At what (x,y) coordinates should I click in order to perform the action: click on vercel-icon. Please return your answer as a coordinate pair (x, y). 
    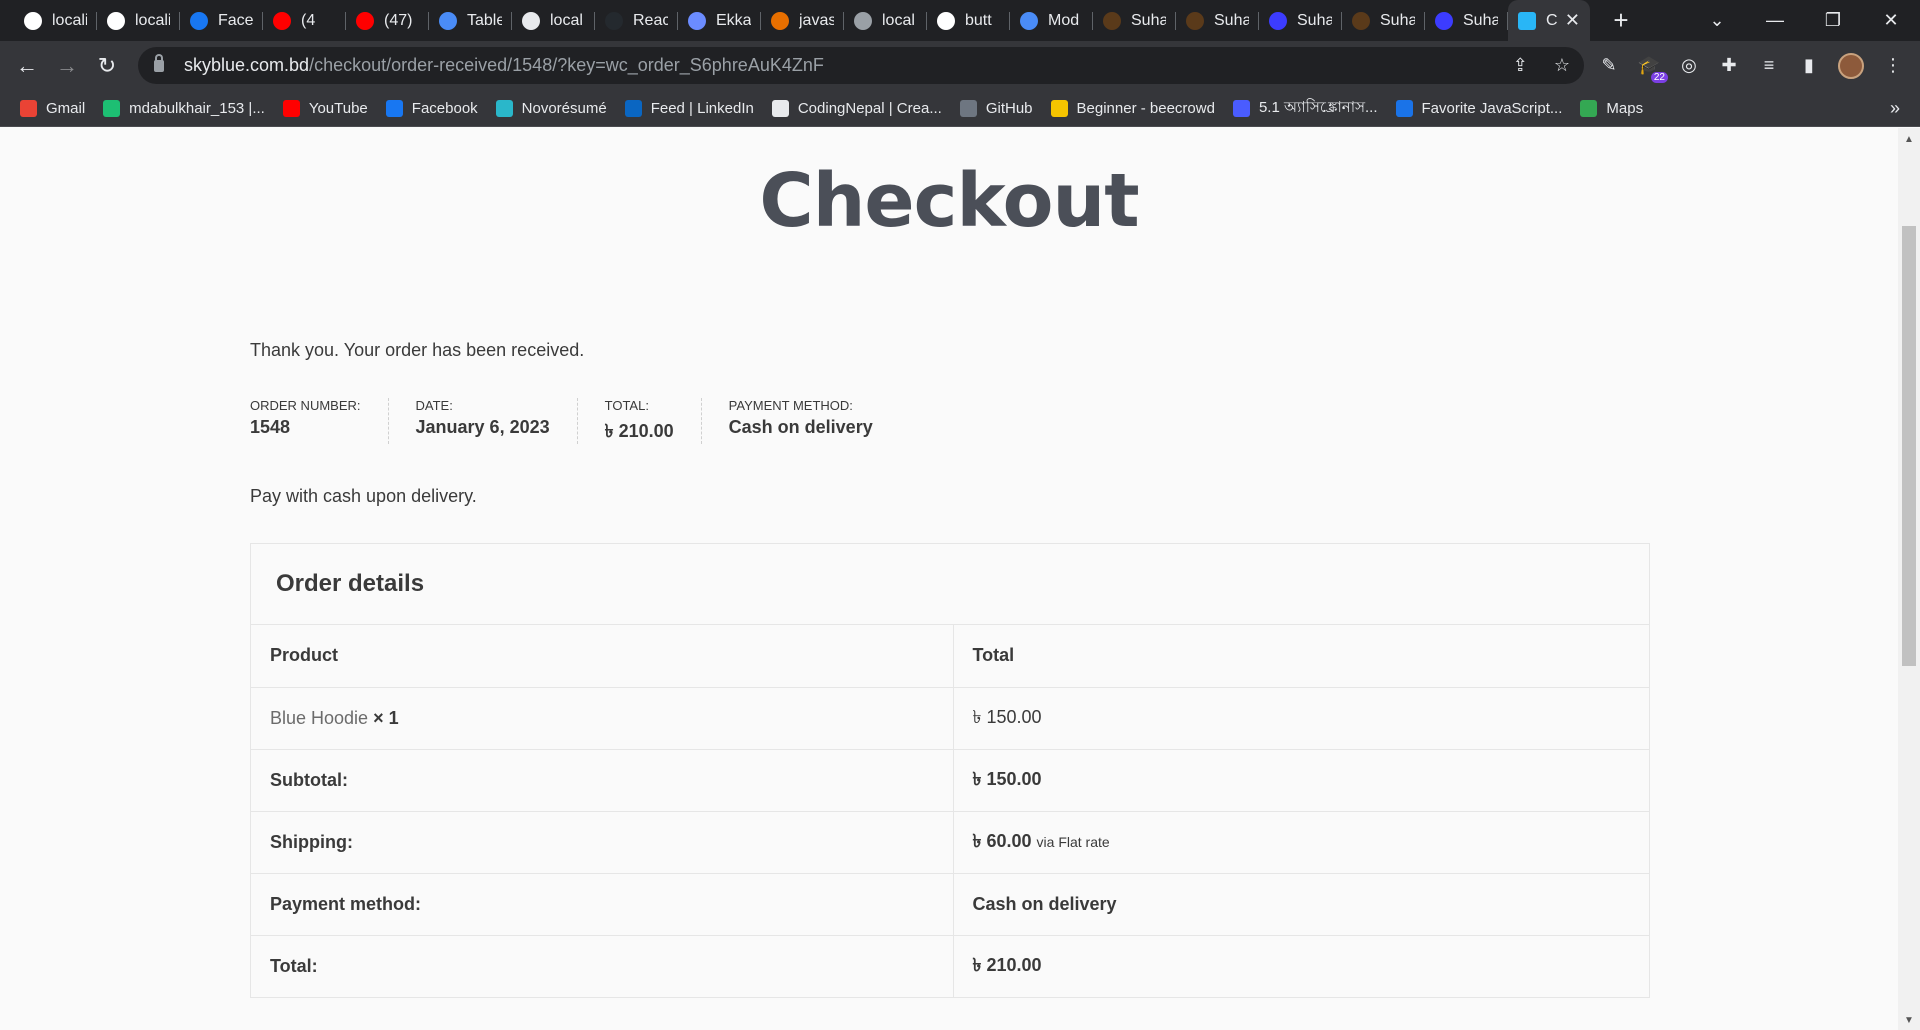
    Looking at the image, I should click on (116, 20).